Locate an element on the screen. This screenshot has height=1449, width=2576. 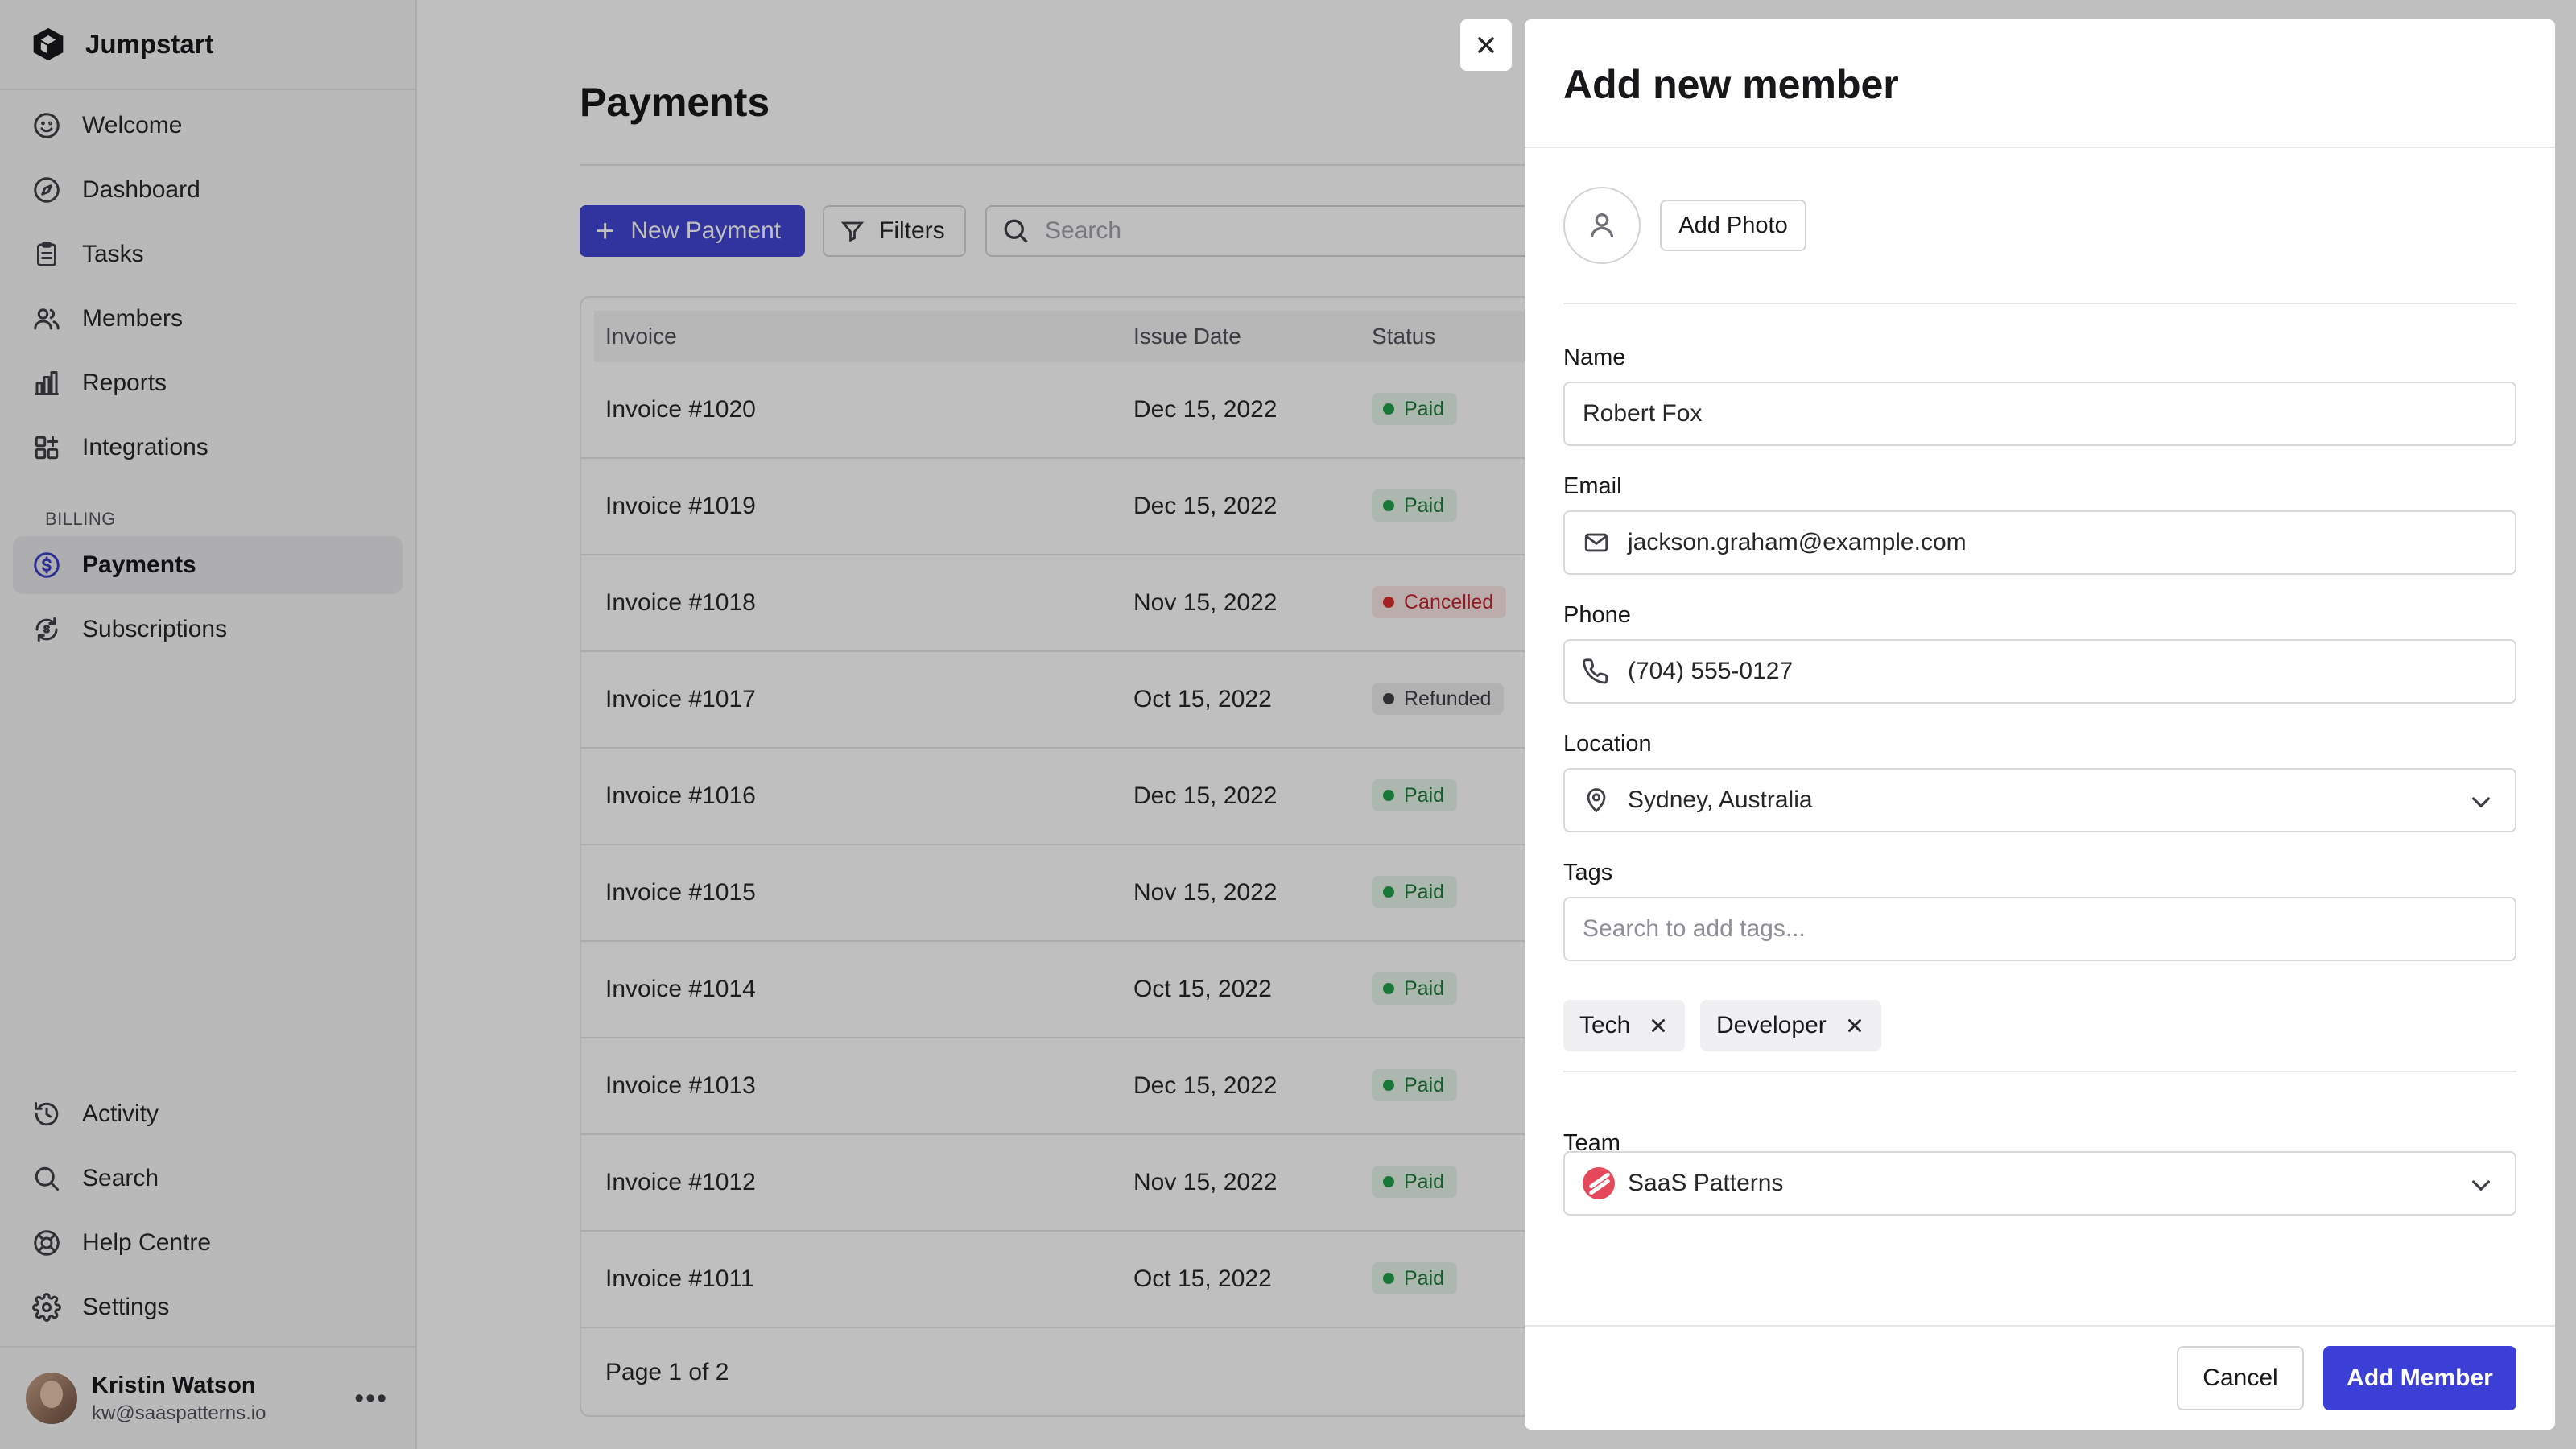
location-value: Sydney, Australia is located at coordinates (1720, 799).